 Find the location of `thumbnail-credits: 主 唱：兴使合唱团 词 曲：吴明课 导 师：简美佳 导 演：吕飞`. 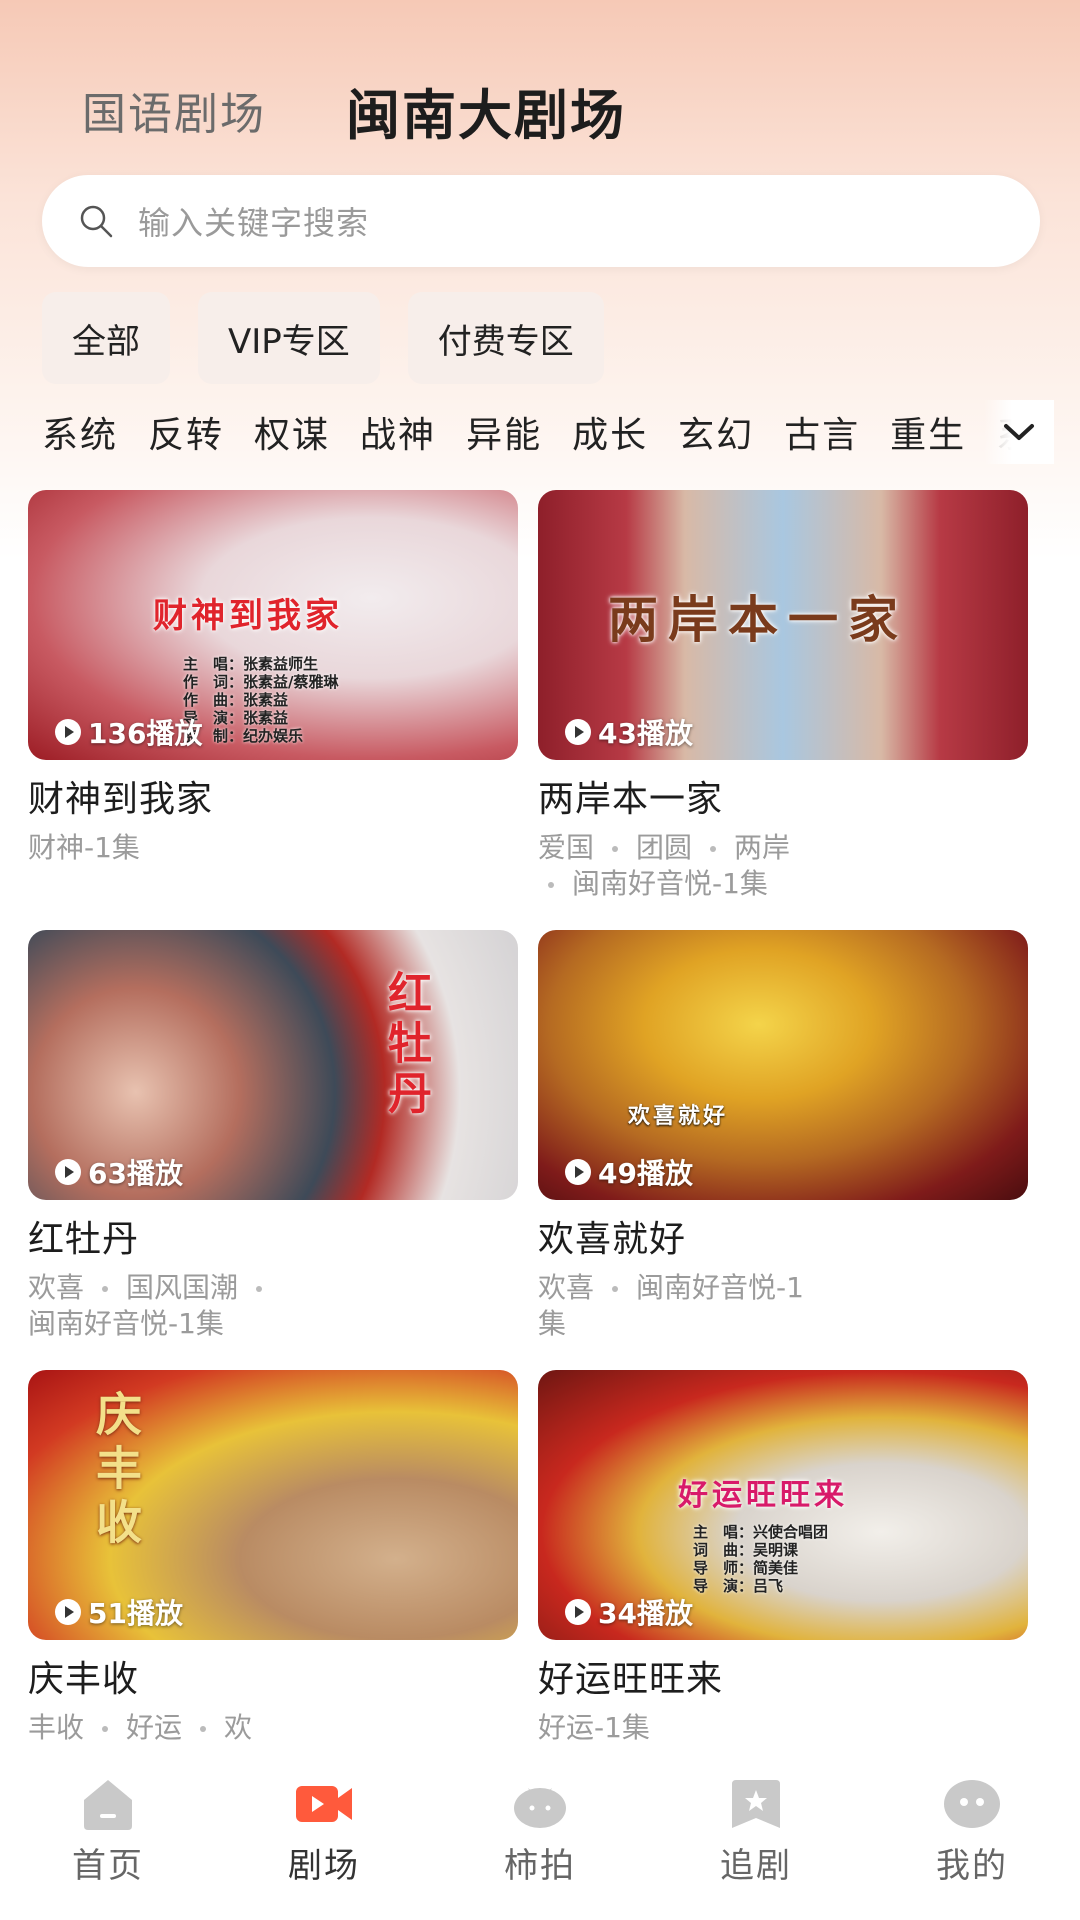

thumbnail-credits: 主 唱：兴使合唱团 词 曲：吴明课 导 师：简美佳 导 演：吕飞 is located at coordinates (760, 1559).